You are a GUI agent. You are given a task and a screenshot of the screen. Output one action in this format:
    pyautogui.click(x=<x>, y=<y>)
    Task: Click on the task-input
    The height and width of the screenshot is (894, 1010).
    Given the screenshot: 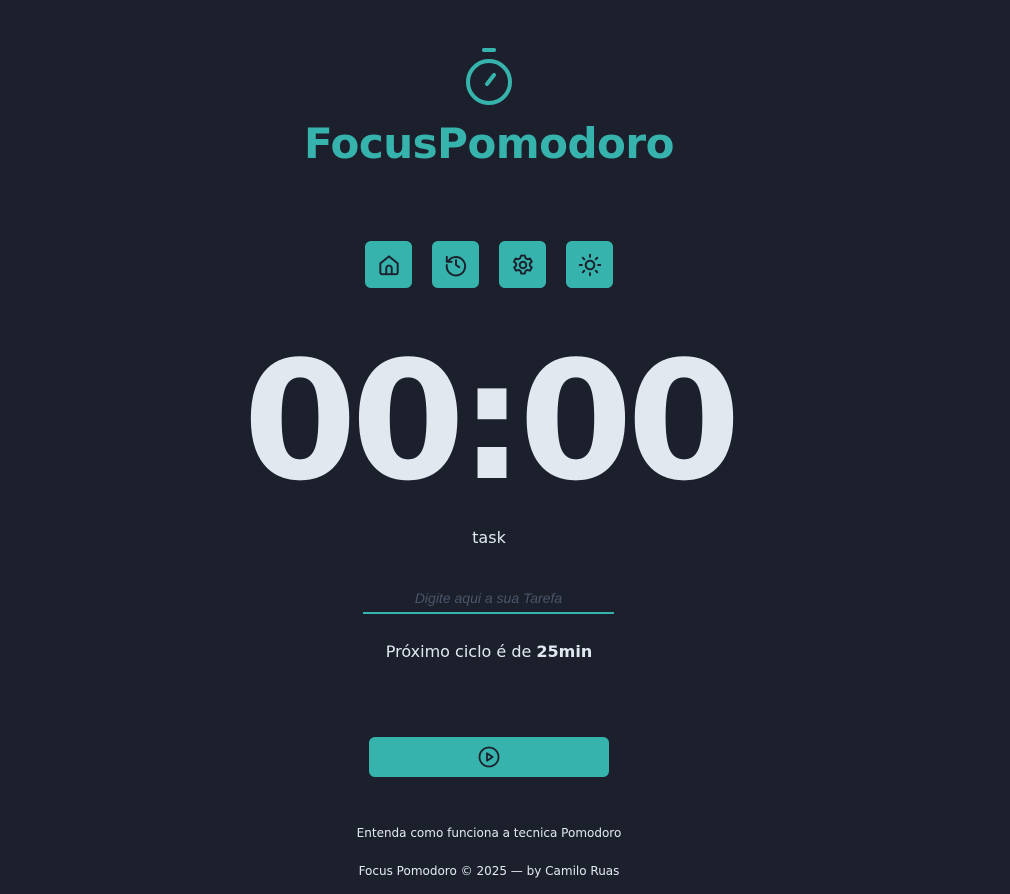 What is the action you would take?
    pyautogui.click(x=488, y=599)
    